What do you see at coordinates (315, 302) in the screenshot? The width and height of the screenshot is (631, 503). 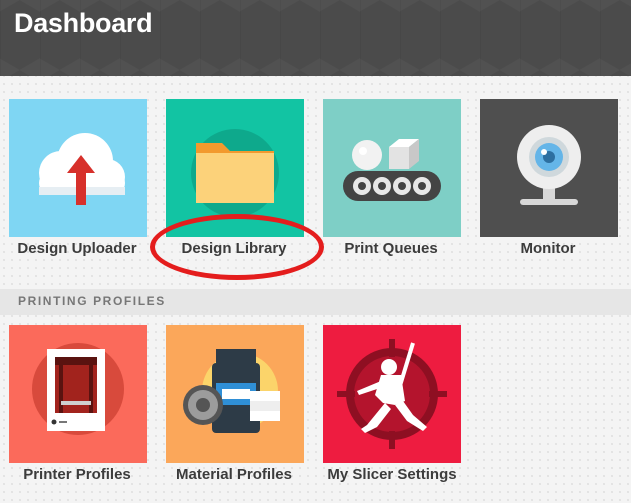 I see `section-header: PRINTING PROFILES` at bounding box center [315, 302].